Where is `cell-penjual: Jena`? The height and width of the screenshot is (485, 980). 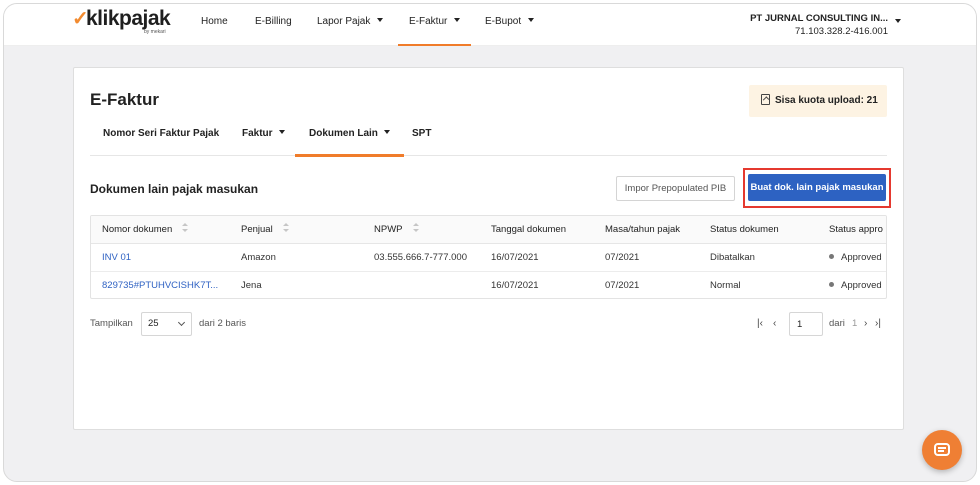
cell-penjual: Jena is located at coordinates (251, 285).